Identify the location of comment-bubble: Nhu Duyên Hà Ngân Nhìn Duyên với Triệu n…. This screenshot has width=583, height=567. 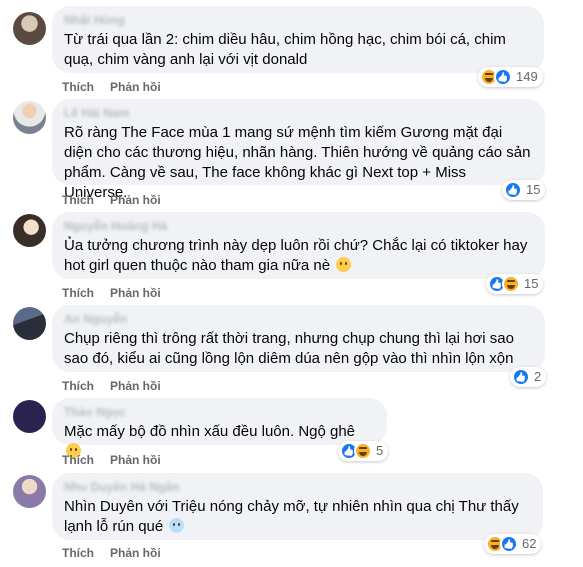
(297, 506).